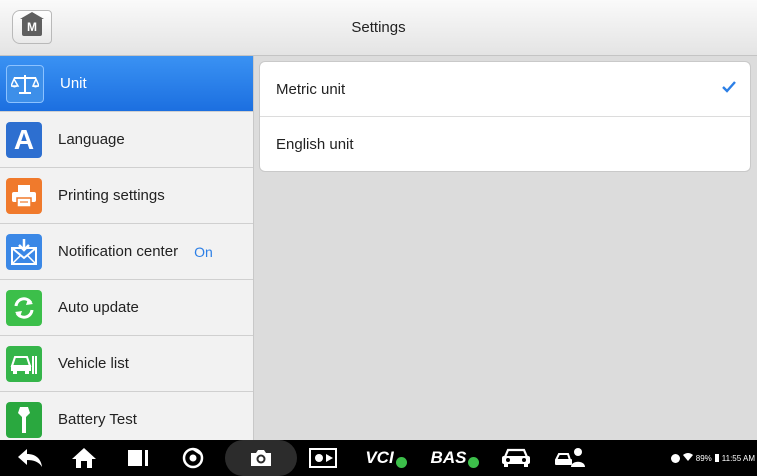 Image resolution: width=757 pixels, height=476 pixels. I want to click on printer-icon, so click(24, 195).